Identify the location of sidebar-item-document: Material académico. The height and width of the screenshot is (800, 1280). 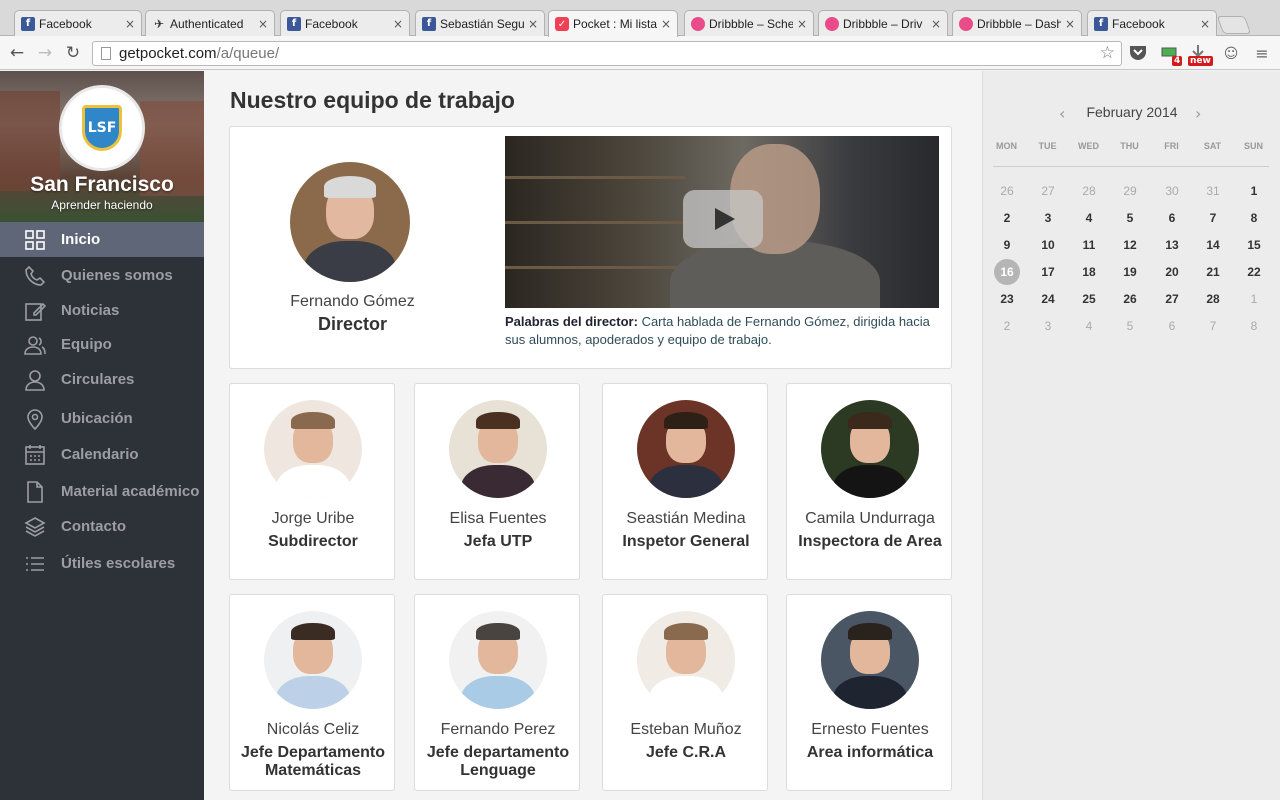
(102, 491).